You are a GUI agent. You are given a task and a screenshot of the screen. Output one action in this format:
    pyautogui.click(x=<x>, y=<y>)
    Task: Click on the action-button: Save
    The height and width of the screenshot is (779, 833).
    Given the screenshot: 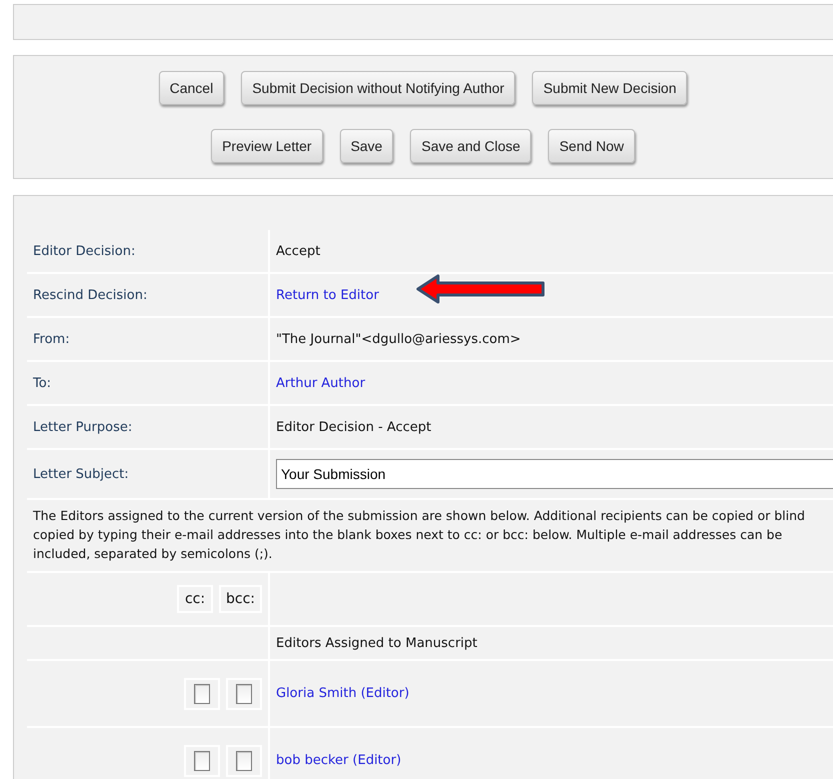 What is the action you would take?
    pyautogui.click(x=367, y=146)
    